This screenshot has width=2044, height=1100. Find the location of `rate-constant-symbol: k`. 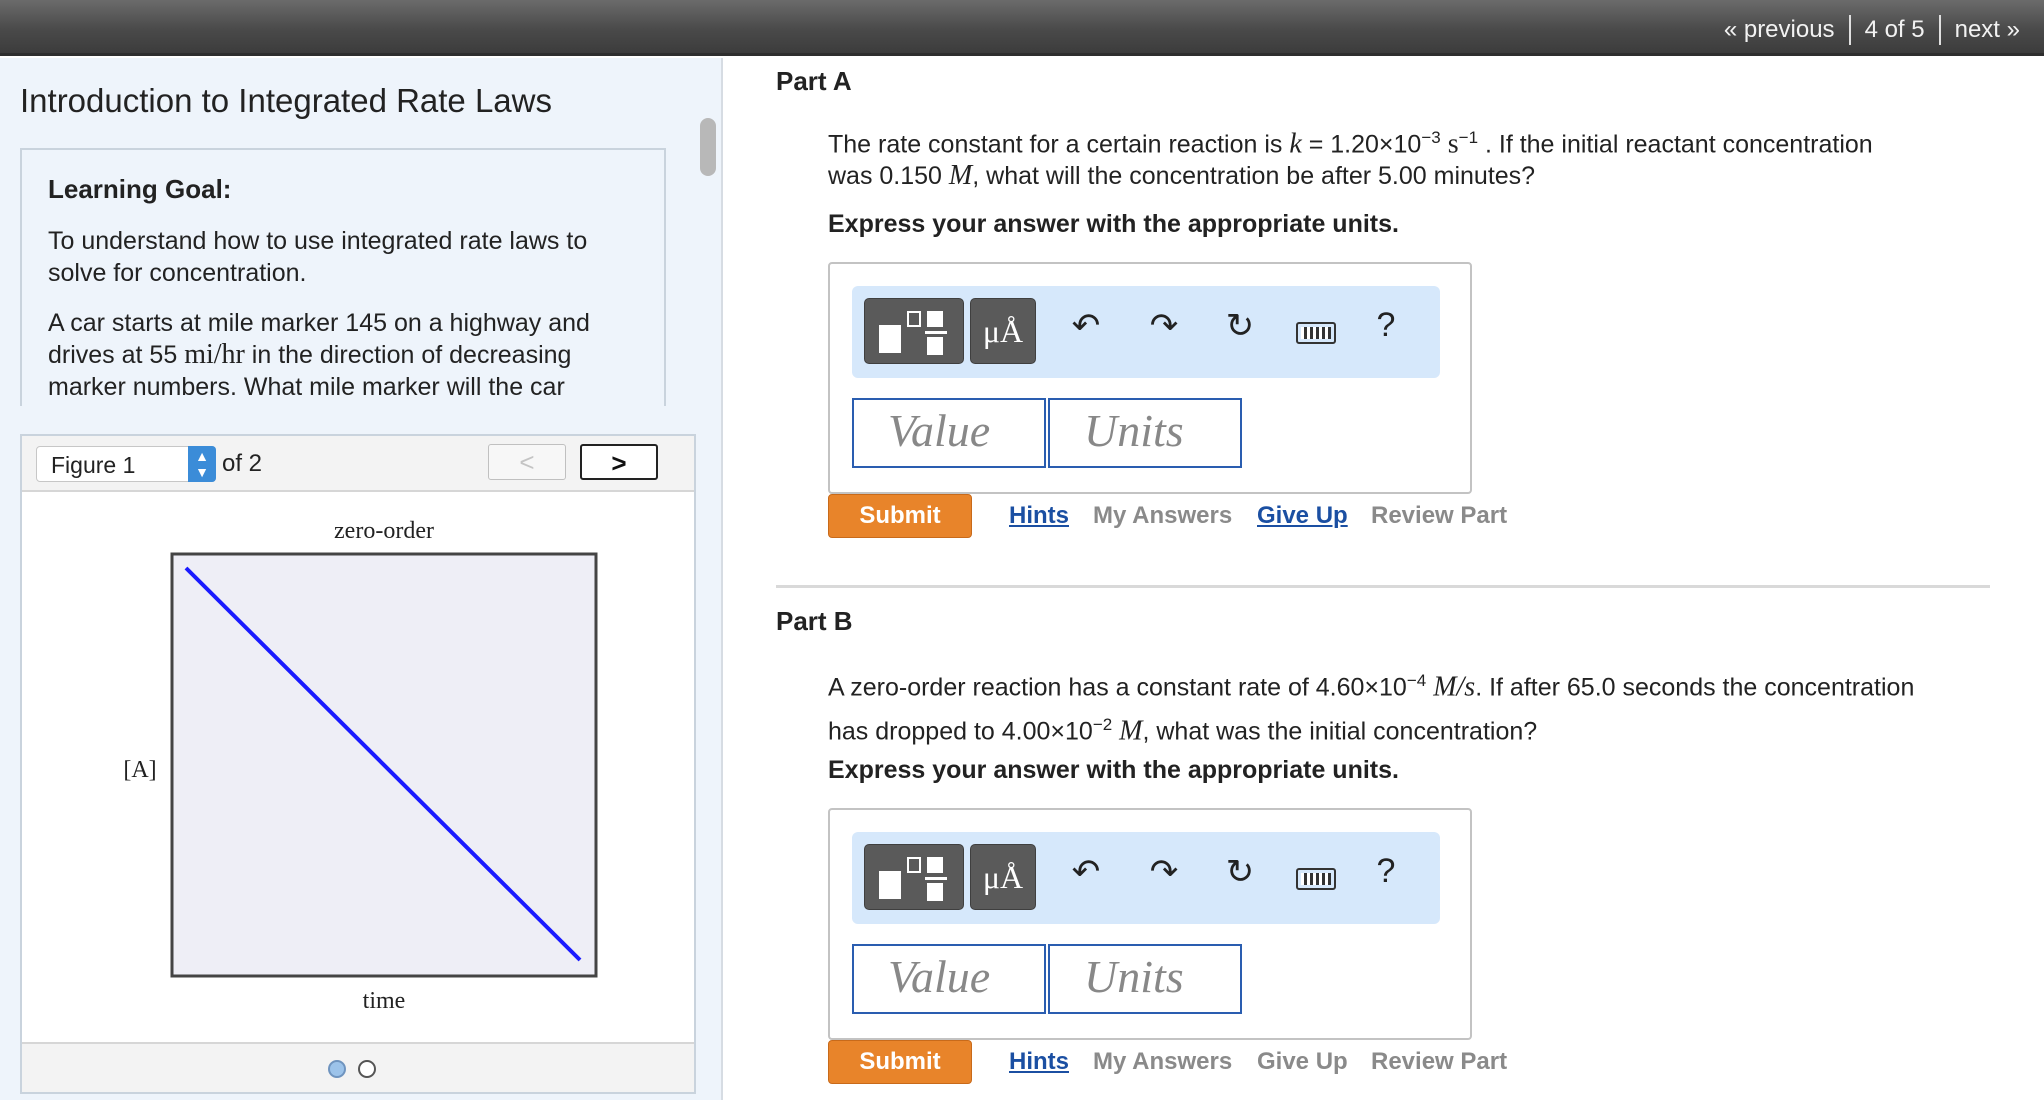

rate-constant-symbol: k is located at coordinates (1295, 144).